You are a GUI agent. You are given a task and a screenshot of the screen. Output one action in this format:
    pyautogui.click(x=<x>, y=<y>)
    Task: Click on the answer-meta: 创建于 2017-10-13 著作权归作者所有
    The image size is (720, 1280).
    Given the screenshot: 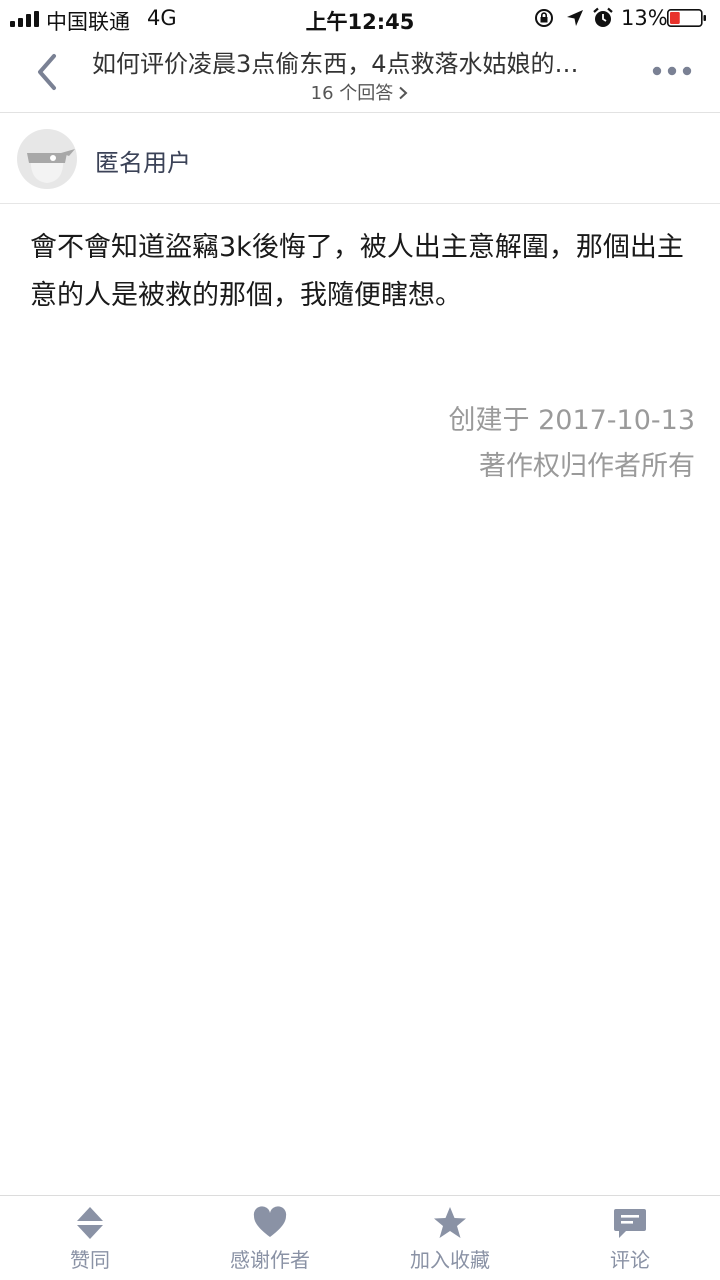 What is the action you would take?
    pyautogui.click(x=572, y=444)
    